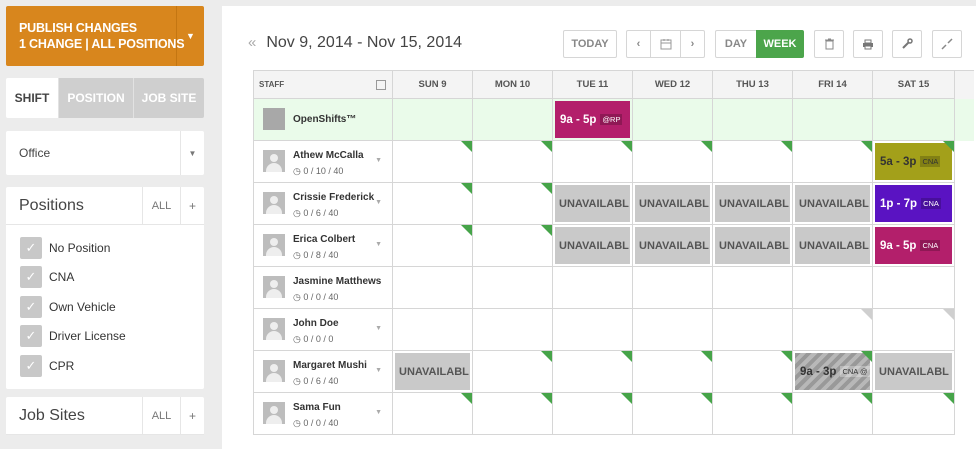 The height and width of the screenshot is (449, 976). I want to click on schedule-cell: 9a - 5p @RP, so click(593, 120).